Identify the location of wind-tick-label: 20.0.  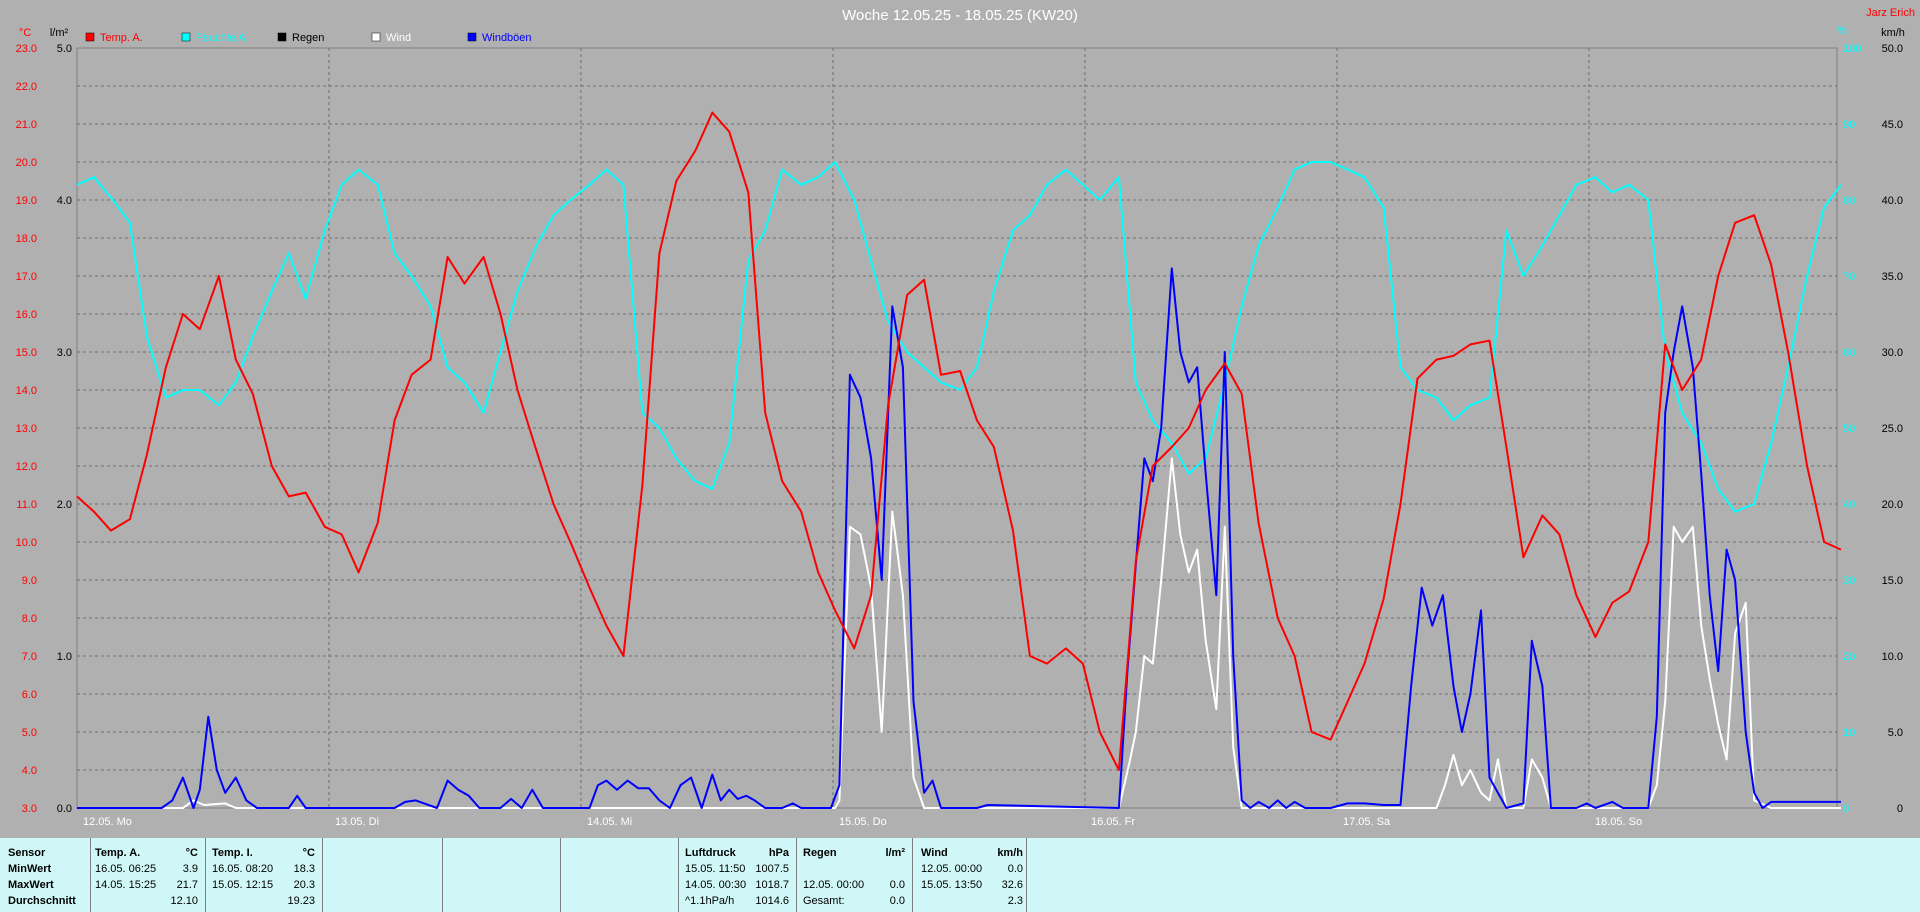
(1892, 505).